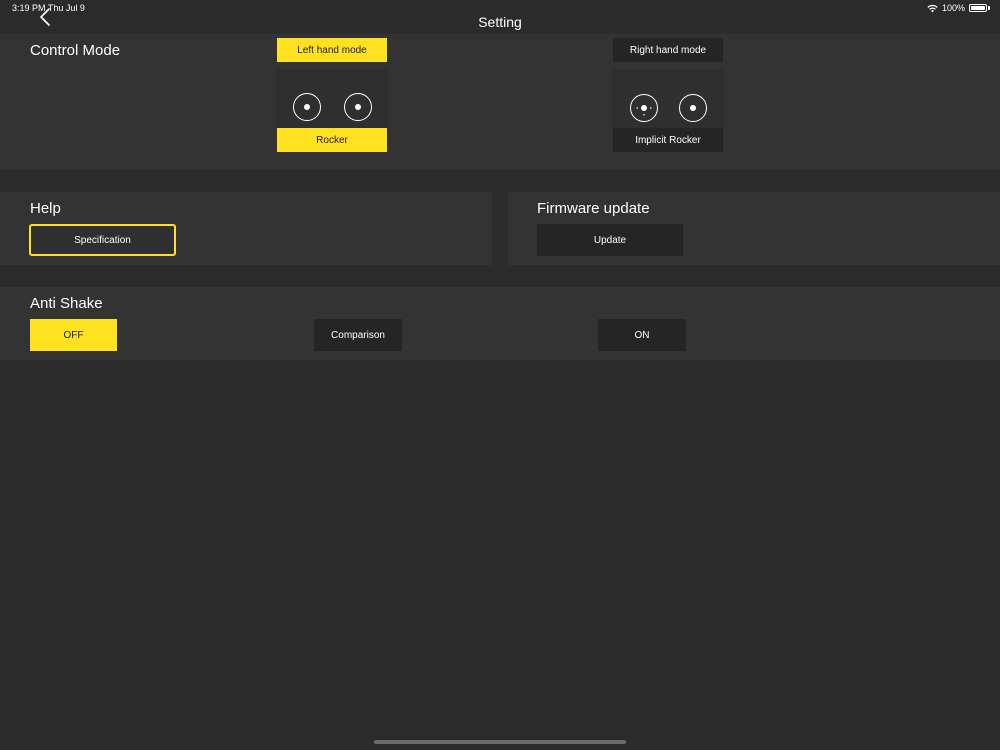 The image size is (1000, 750). What do you see at coordinates (45, 208) in the screenshot?
I see `help-title: Help` at bounding box center [45, 208].